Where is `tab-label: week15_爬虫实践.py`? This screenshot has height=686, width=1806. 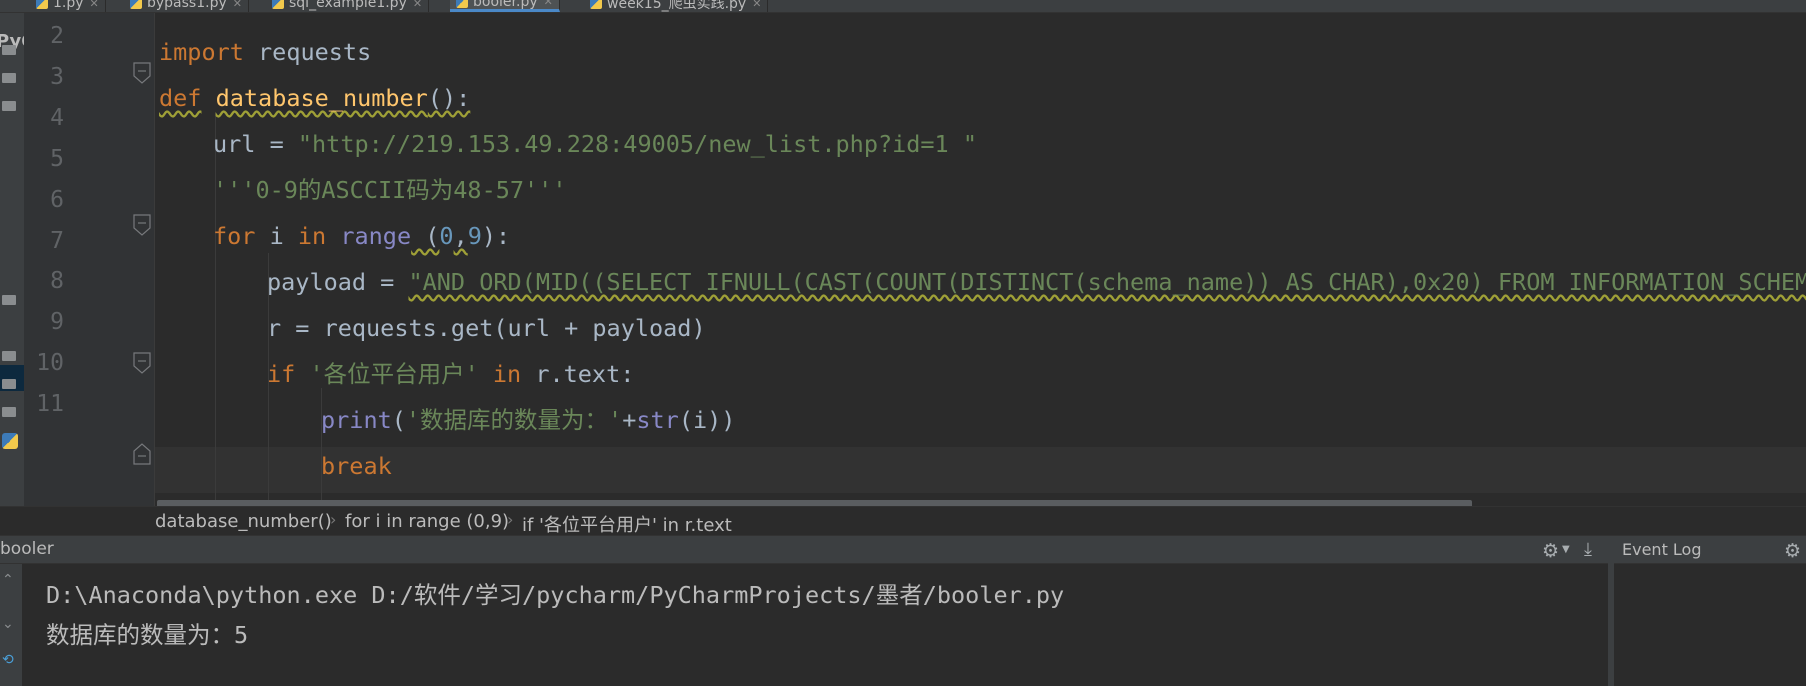 tab-label: week15_爬虫实践.py is located at coordinates (677, 6).